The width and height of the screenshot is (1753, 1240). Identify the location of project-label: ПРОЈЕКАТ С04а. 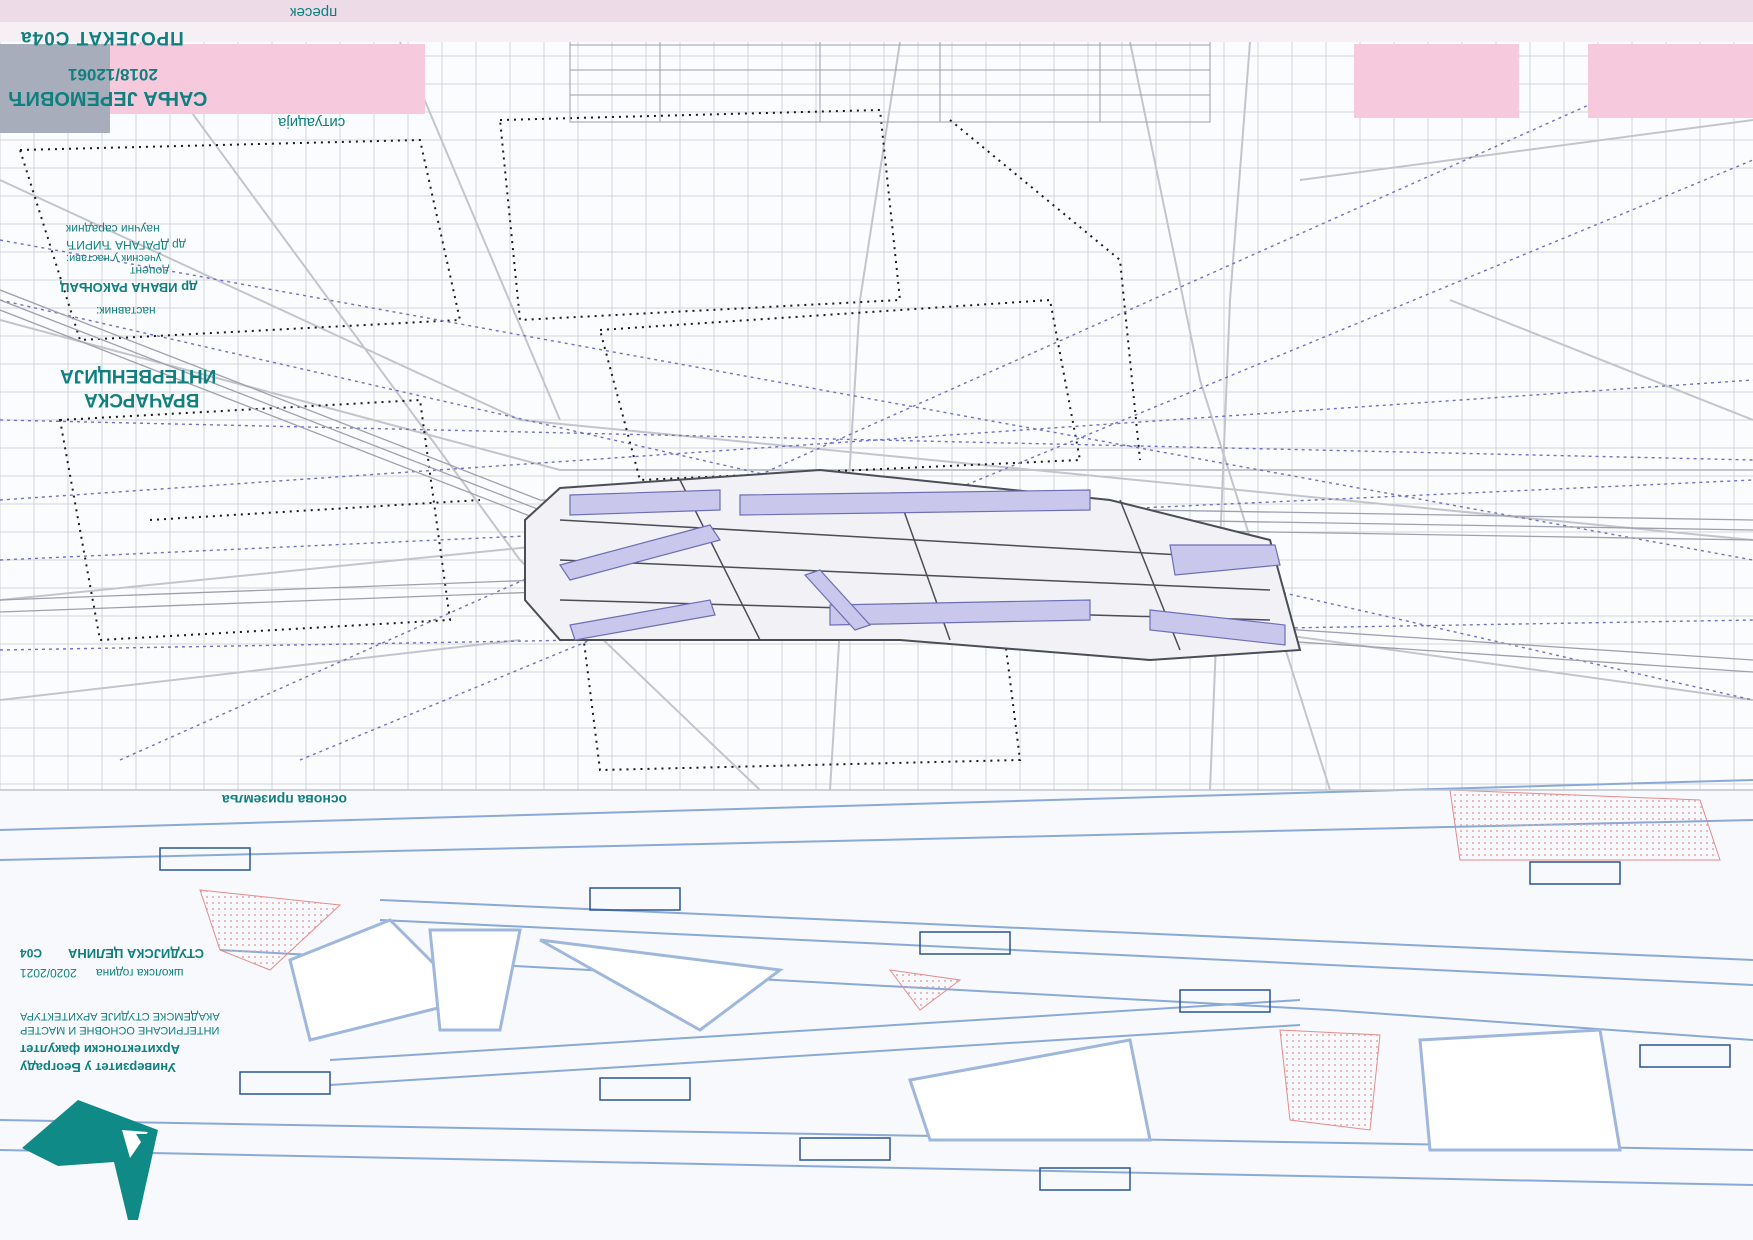
(102, 37).